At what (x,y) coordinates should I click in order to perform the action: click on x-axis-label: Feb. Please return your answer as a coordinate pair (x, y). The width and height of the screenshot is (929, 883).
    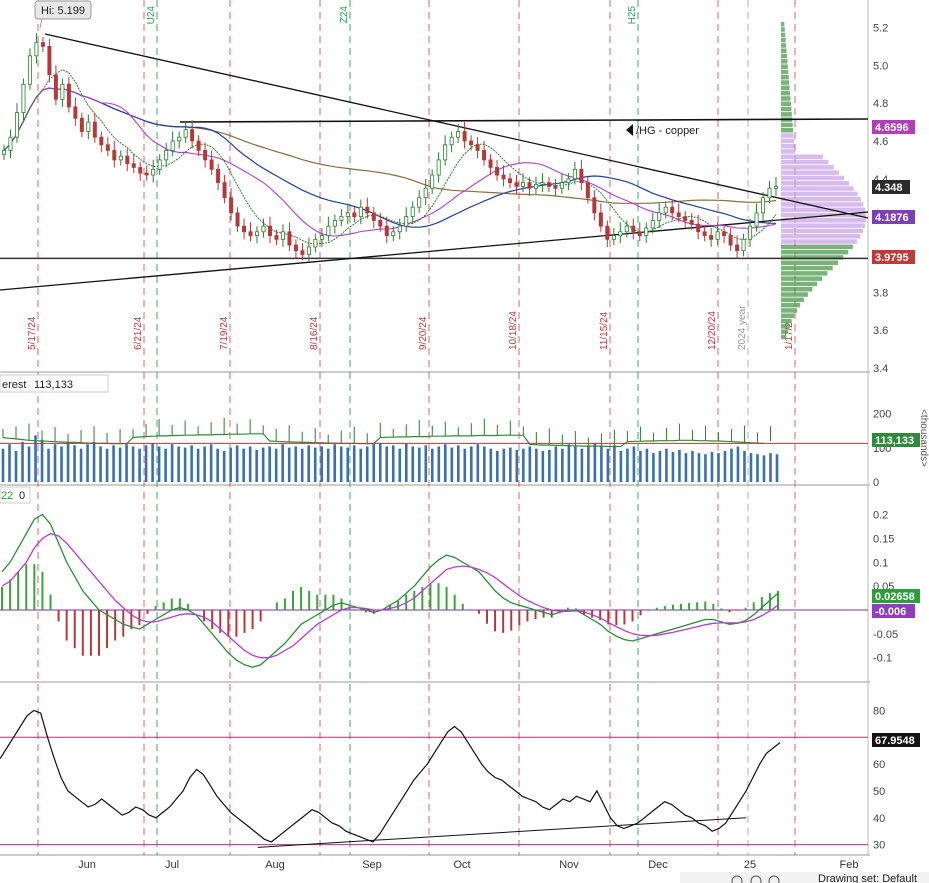
    Looking at the image, I should click on (849, 865).